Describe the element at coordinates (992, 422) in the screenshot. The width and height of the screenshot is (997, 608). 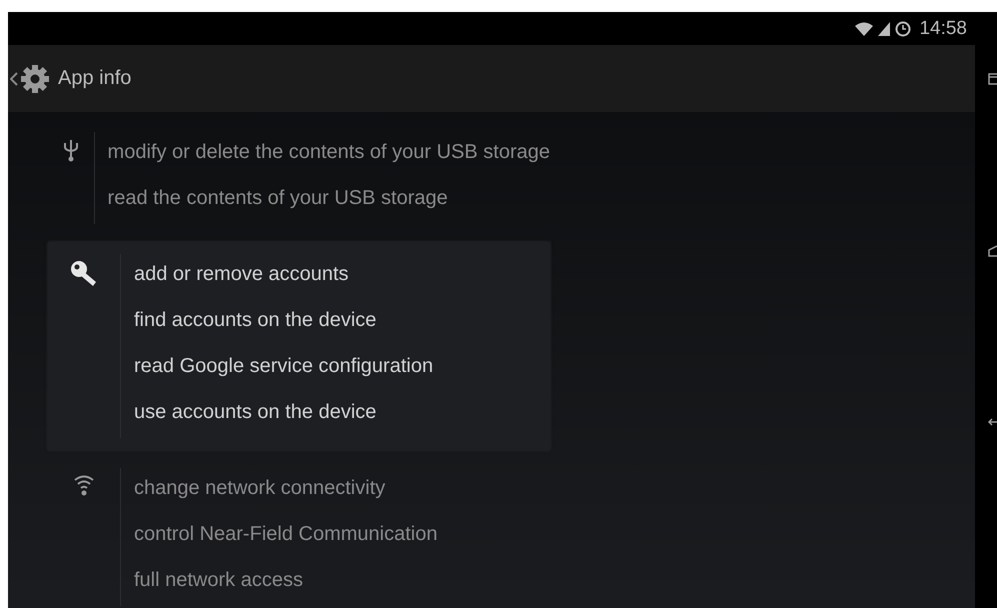
I see `back-icon` at that location.